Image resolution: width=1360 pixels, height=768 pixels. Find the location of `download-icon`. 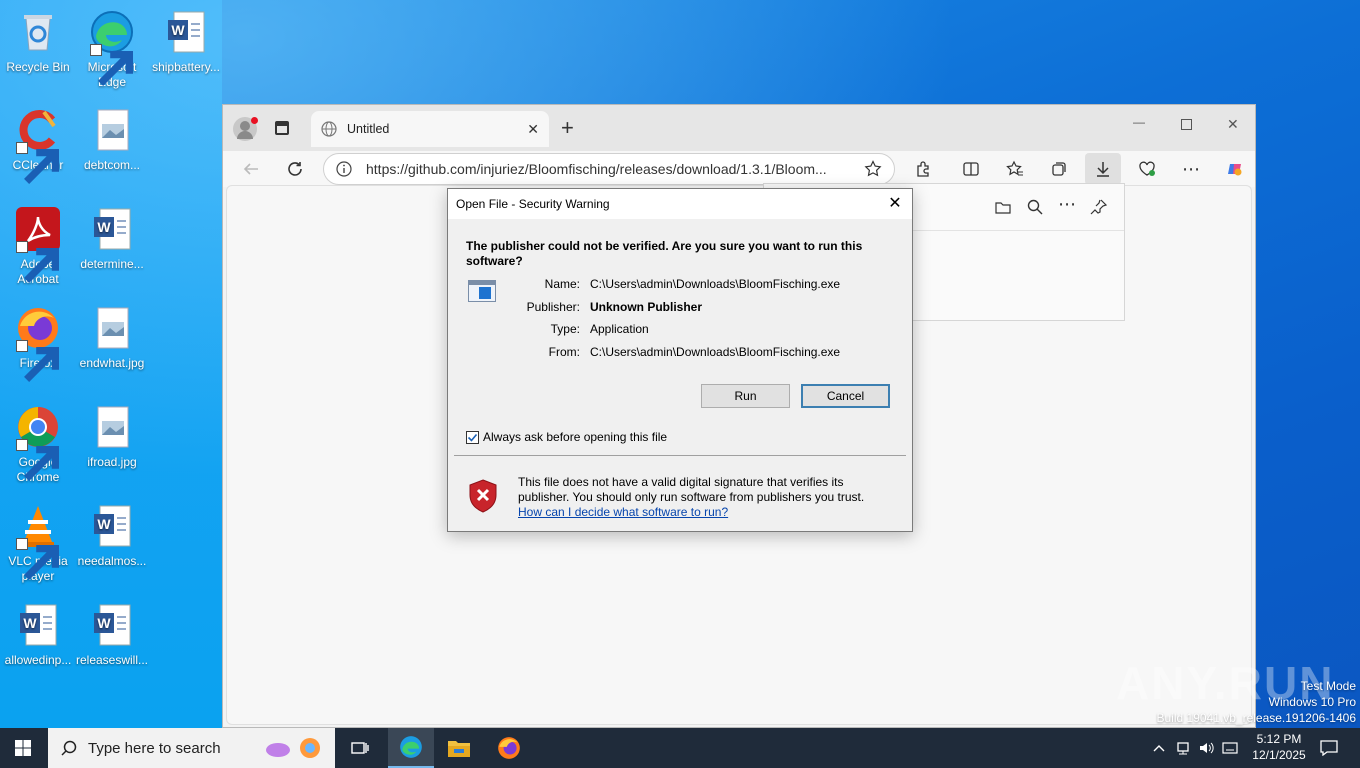

download-icon is located at coordinates (1103, 169).